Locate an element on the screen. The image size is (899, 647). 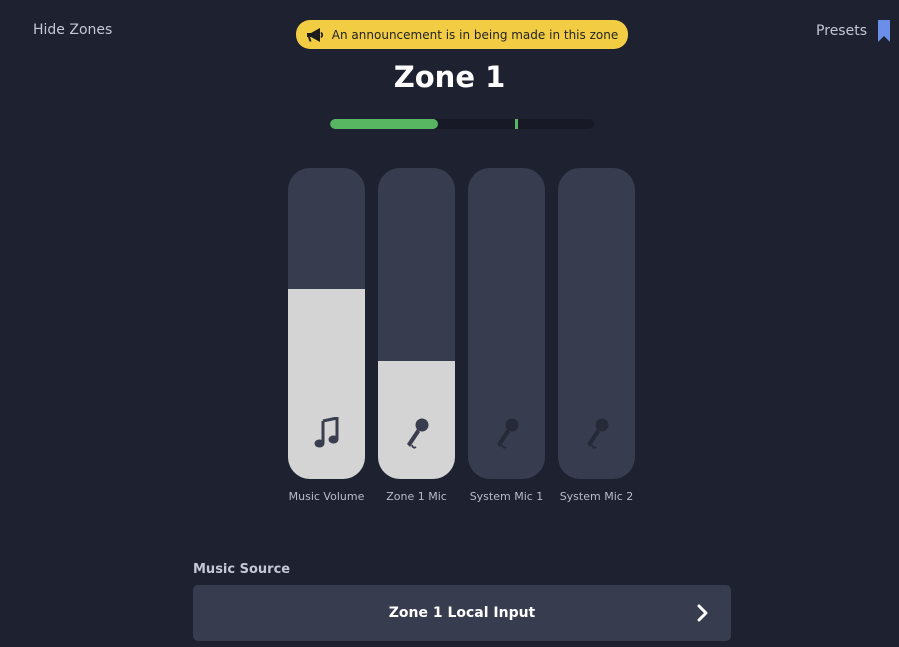
slider-system-mic-1: System Mic 1 is located at coordinates (506, 335).